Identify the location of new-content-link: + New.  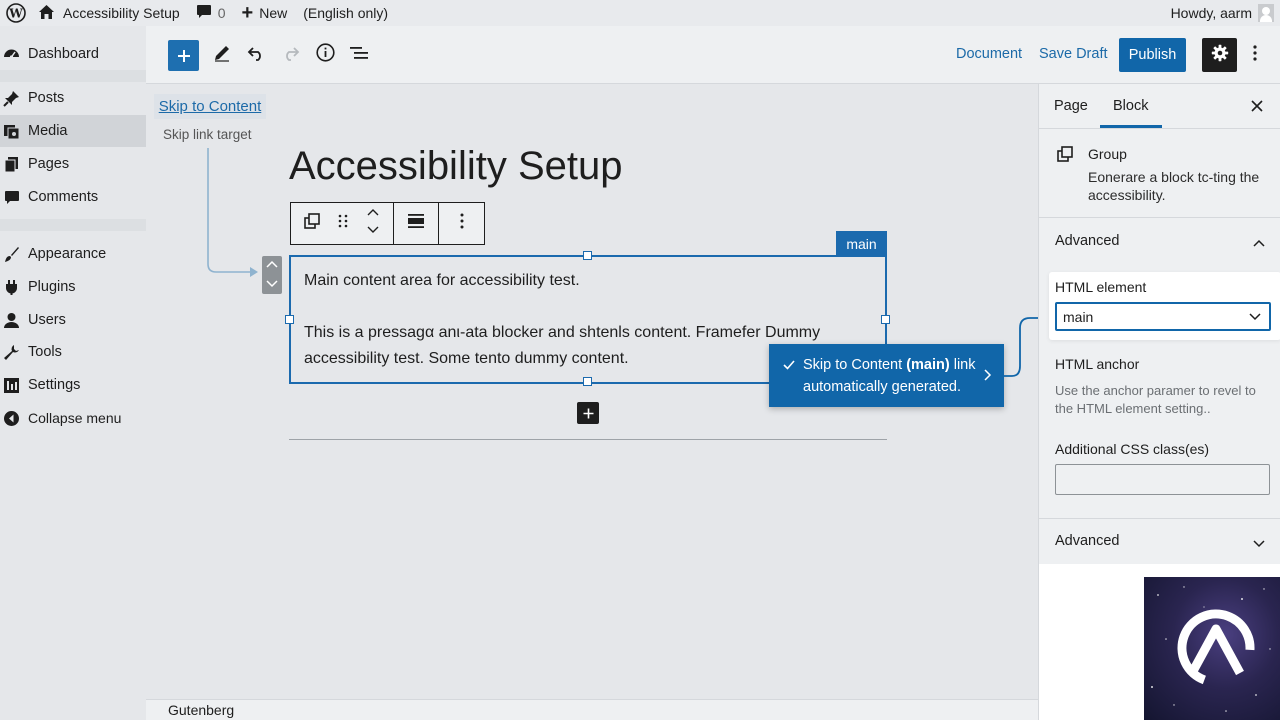
(265, 13).